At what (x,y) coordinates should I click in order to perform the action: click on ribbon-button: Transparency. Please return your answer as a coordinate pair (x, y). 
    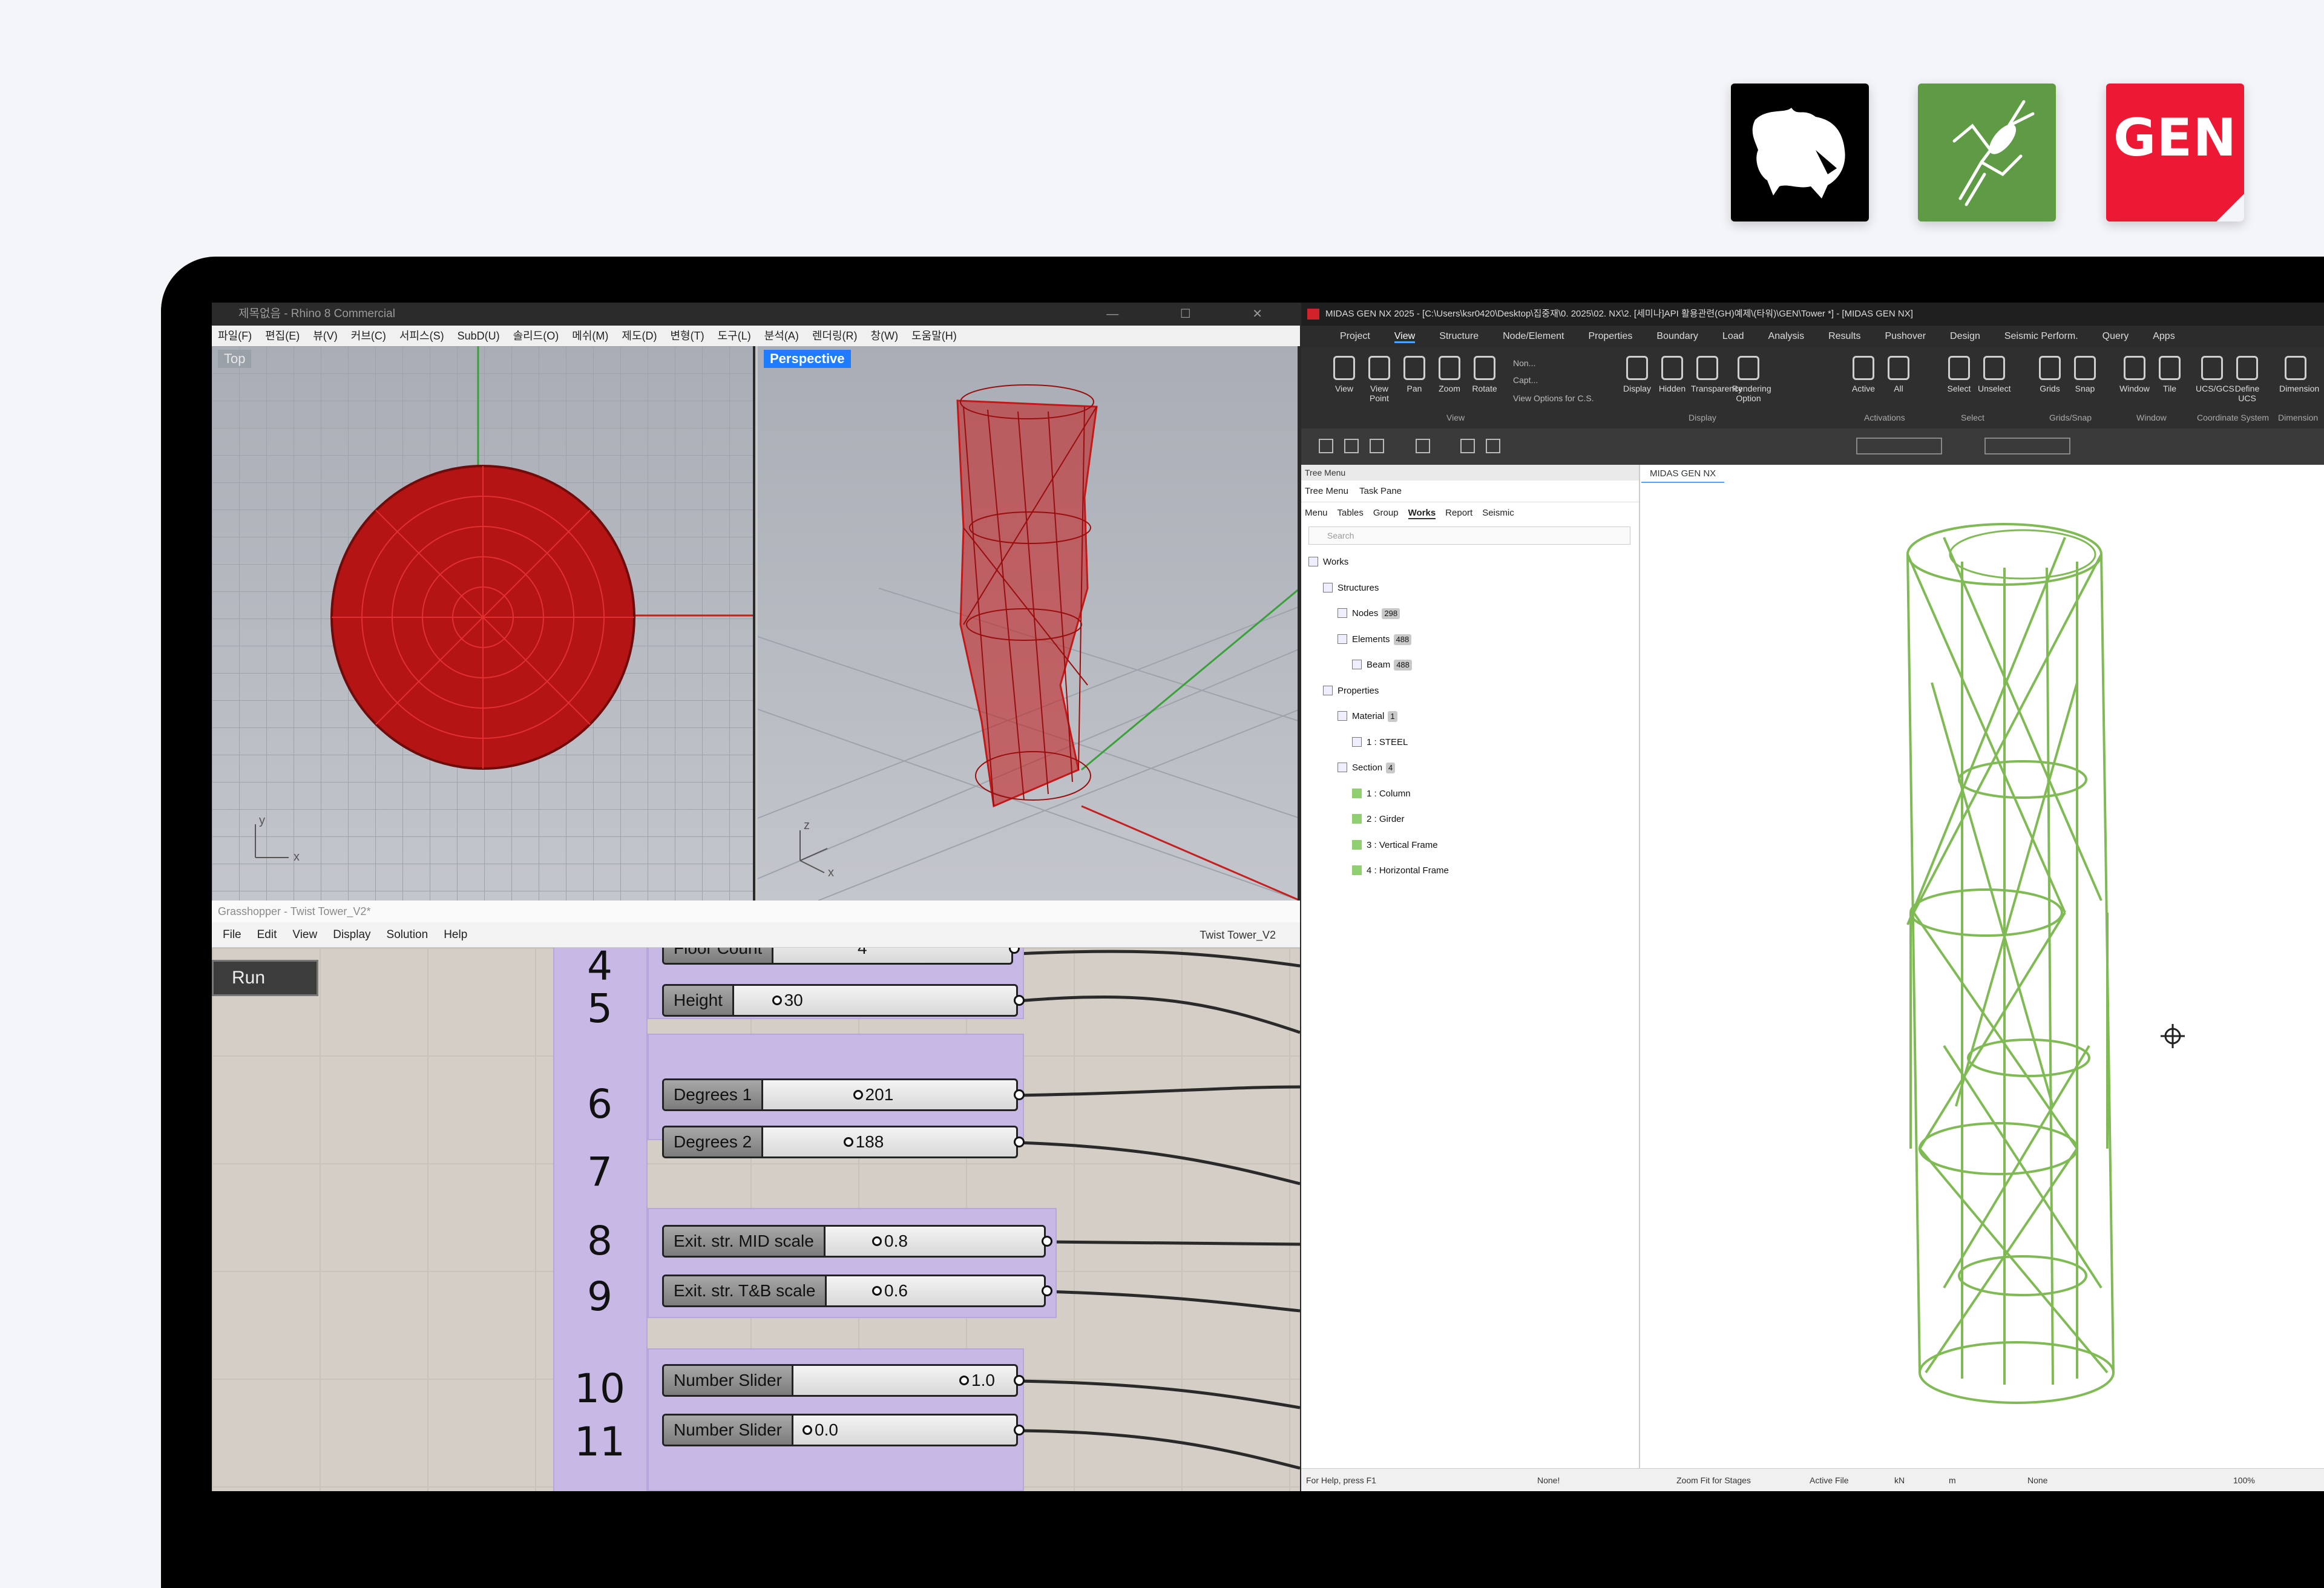
    Looking at the image, I should click on (1716, 374).